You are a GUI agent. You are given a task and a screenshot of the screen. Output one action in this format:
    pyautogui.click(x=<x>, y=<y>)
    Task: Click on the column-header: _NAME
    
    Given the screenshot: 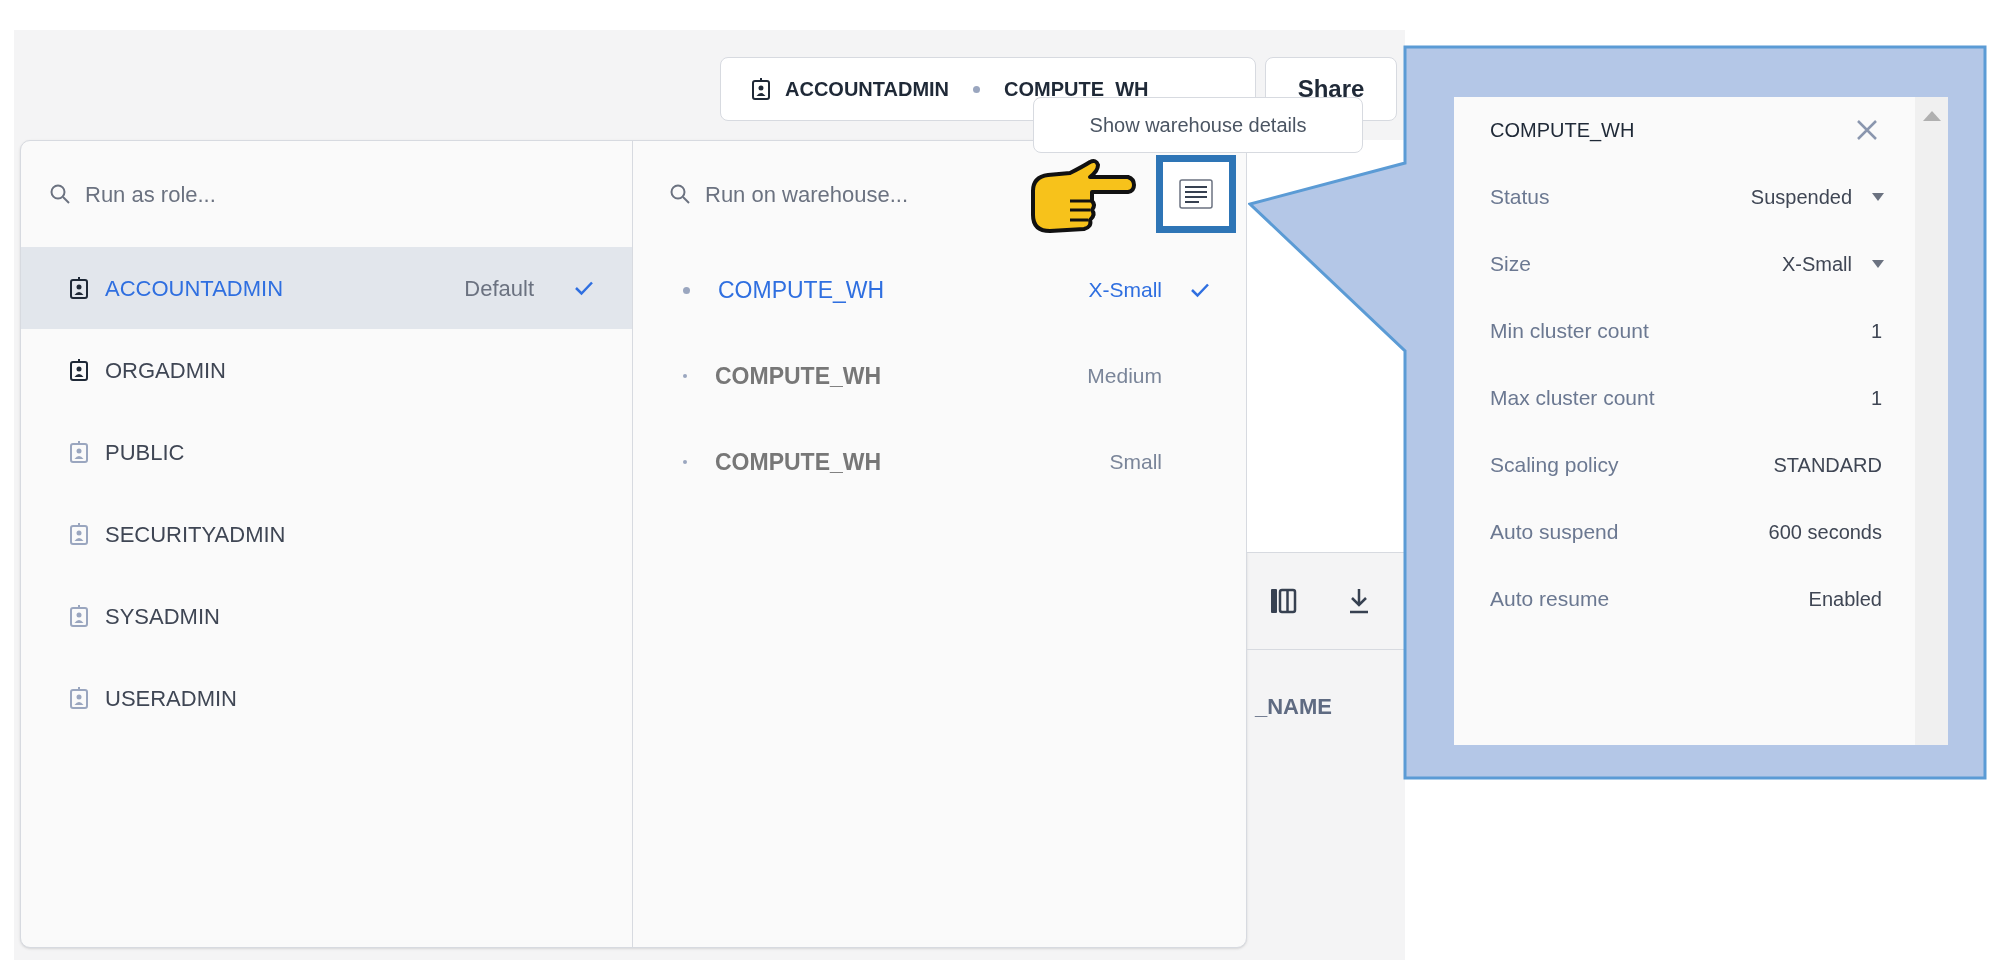 What is the action you would take?
    pyautogui.click(x=1293, y=706)
    